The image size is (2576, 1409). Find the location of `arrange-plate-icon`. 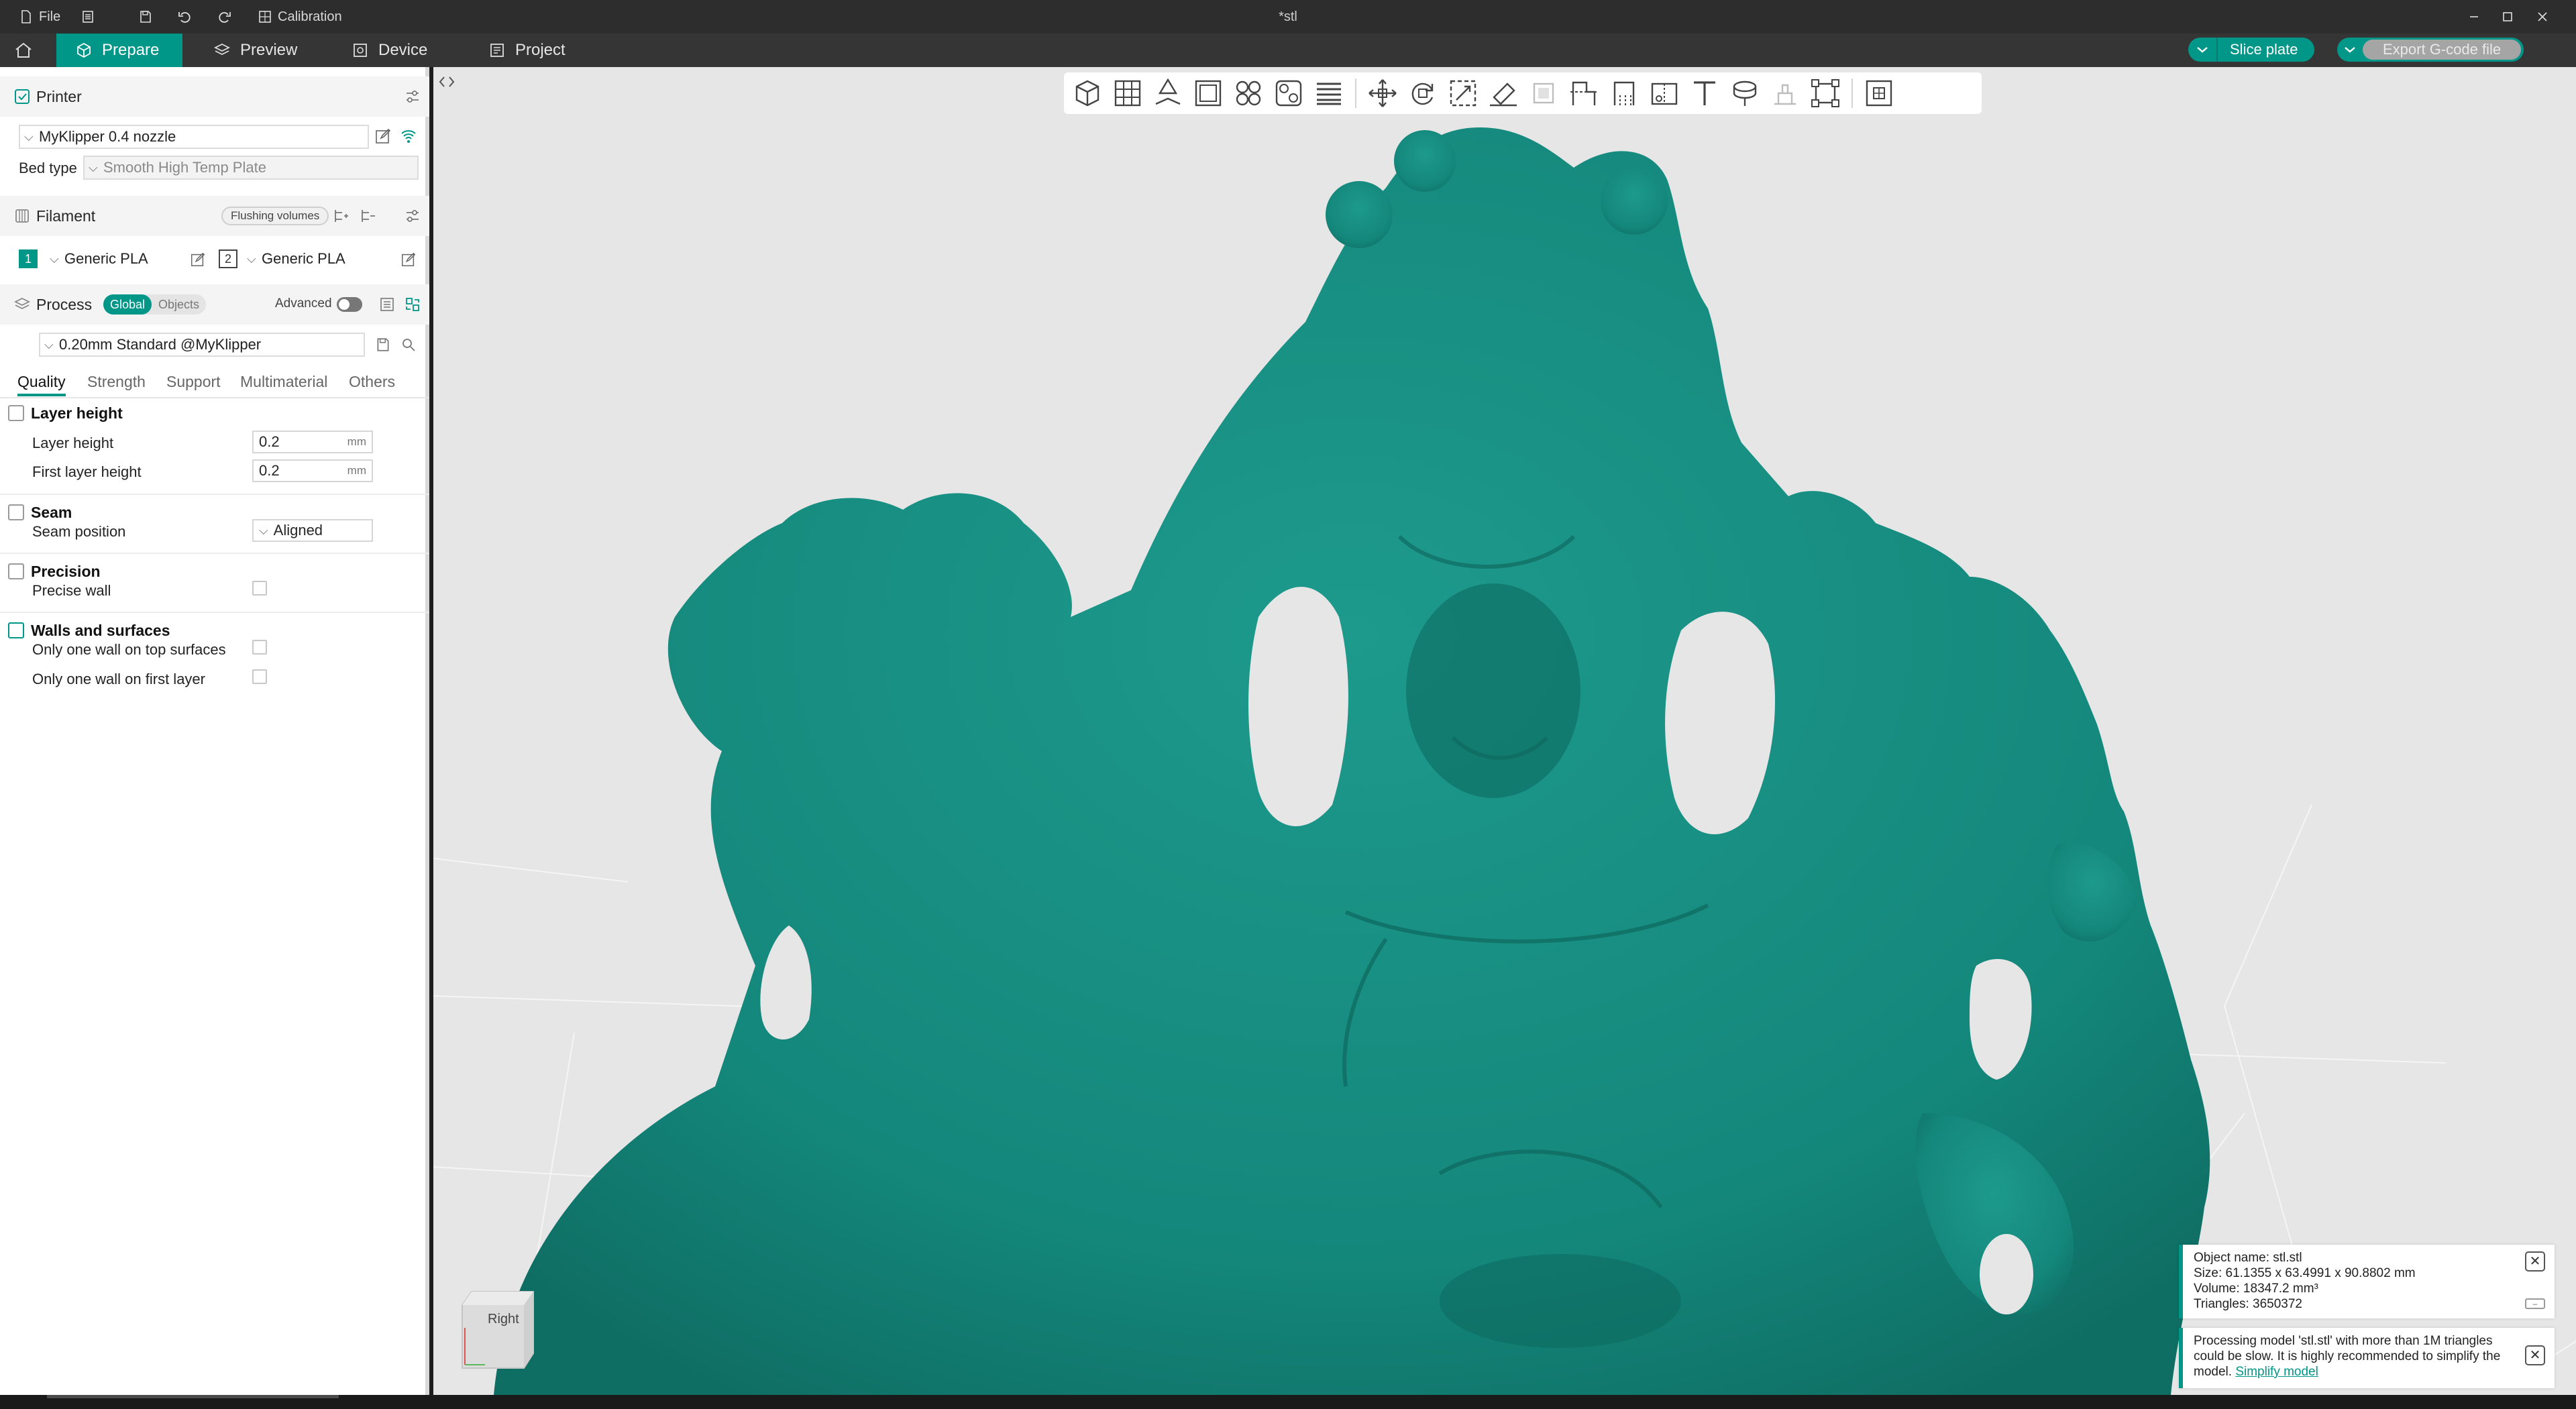

arrange-plate-icon is located at coordinates (1208, 93).